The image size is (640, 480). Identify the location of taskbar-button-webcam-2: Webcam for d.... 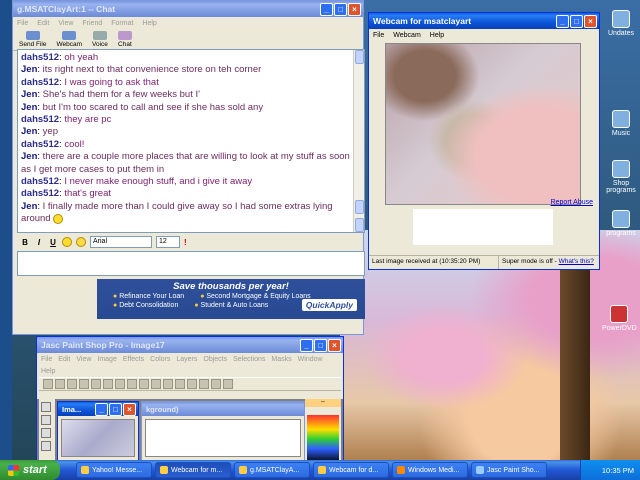
(351, 470).